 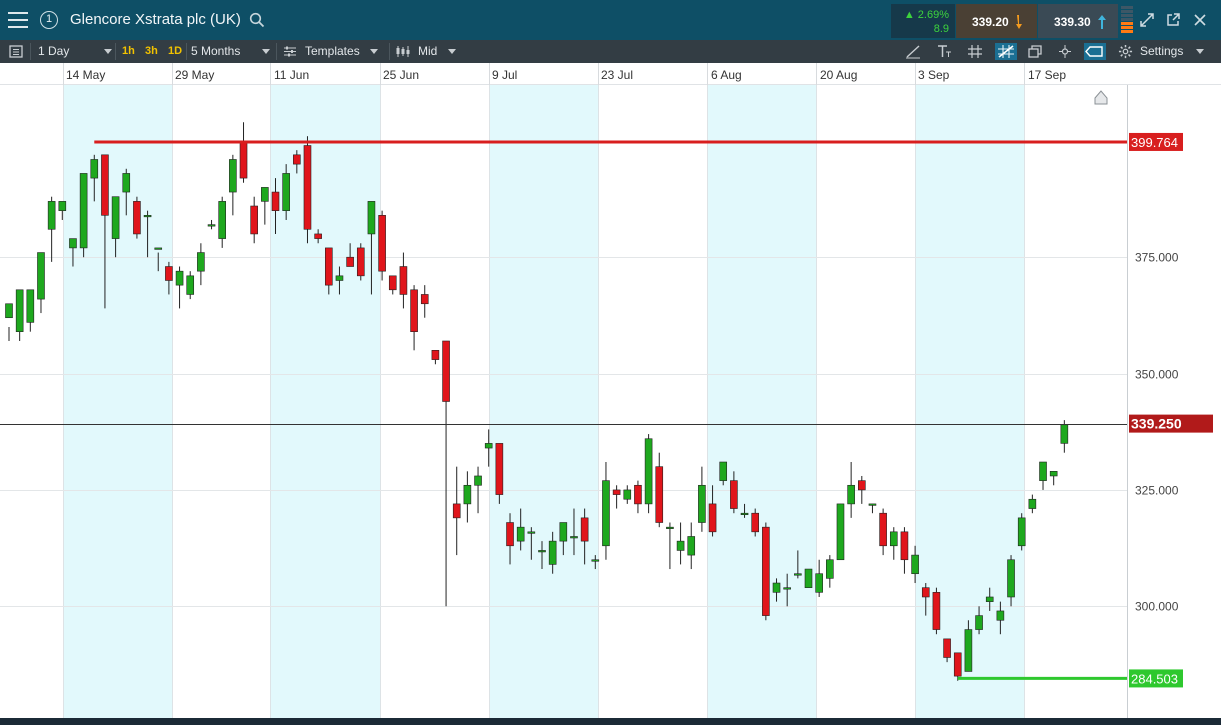 What do you see at coordinates (155, 19) in the screenshot?
I see `instrument-title: Glencore Xstrata plc (UK)` at bounding box center [155, 19].